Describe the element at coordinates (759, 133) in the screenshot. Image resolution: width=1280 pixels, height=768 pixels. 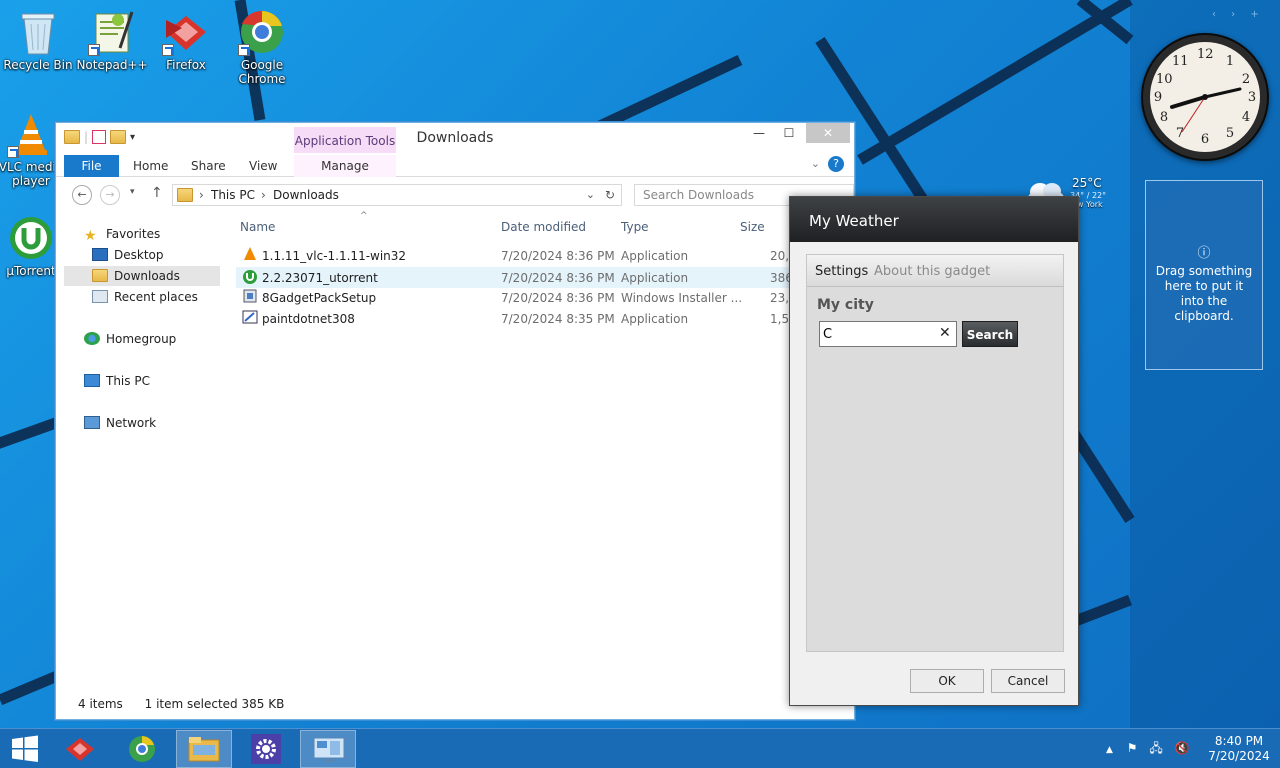
I see `minimize-button: —` at that location.